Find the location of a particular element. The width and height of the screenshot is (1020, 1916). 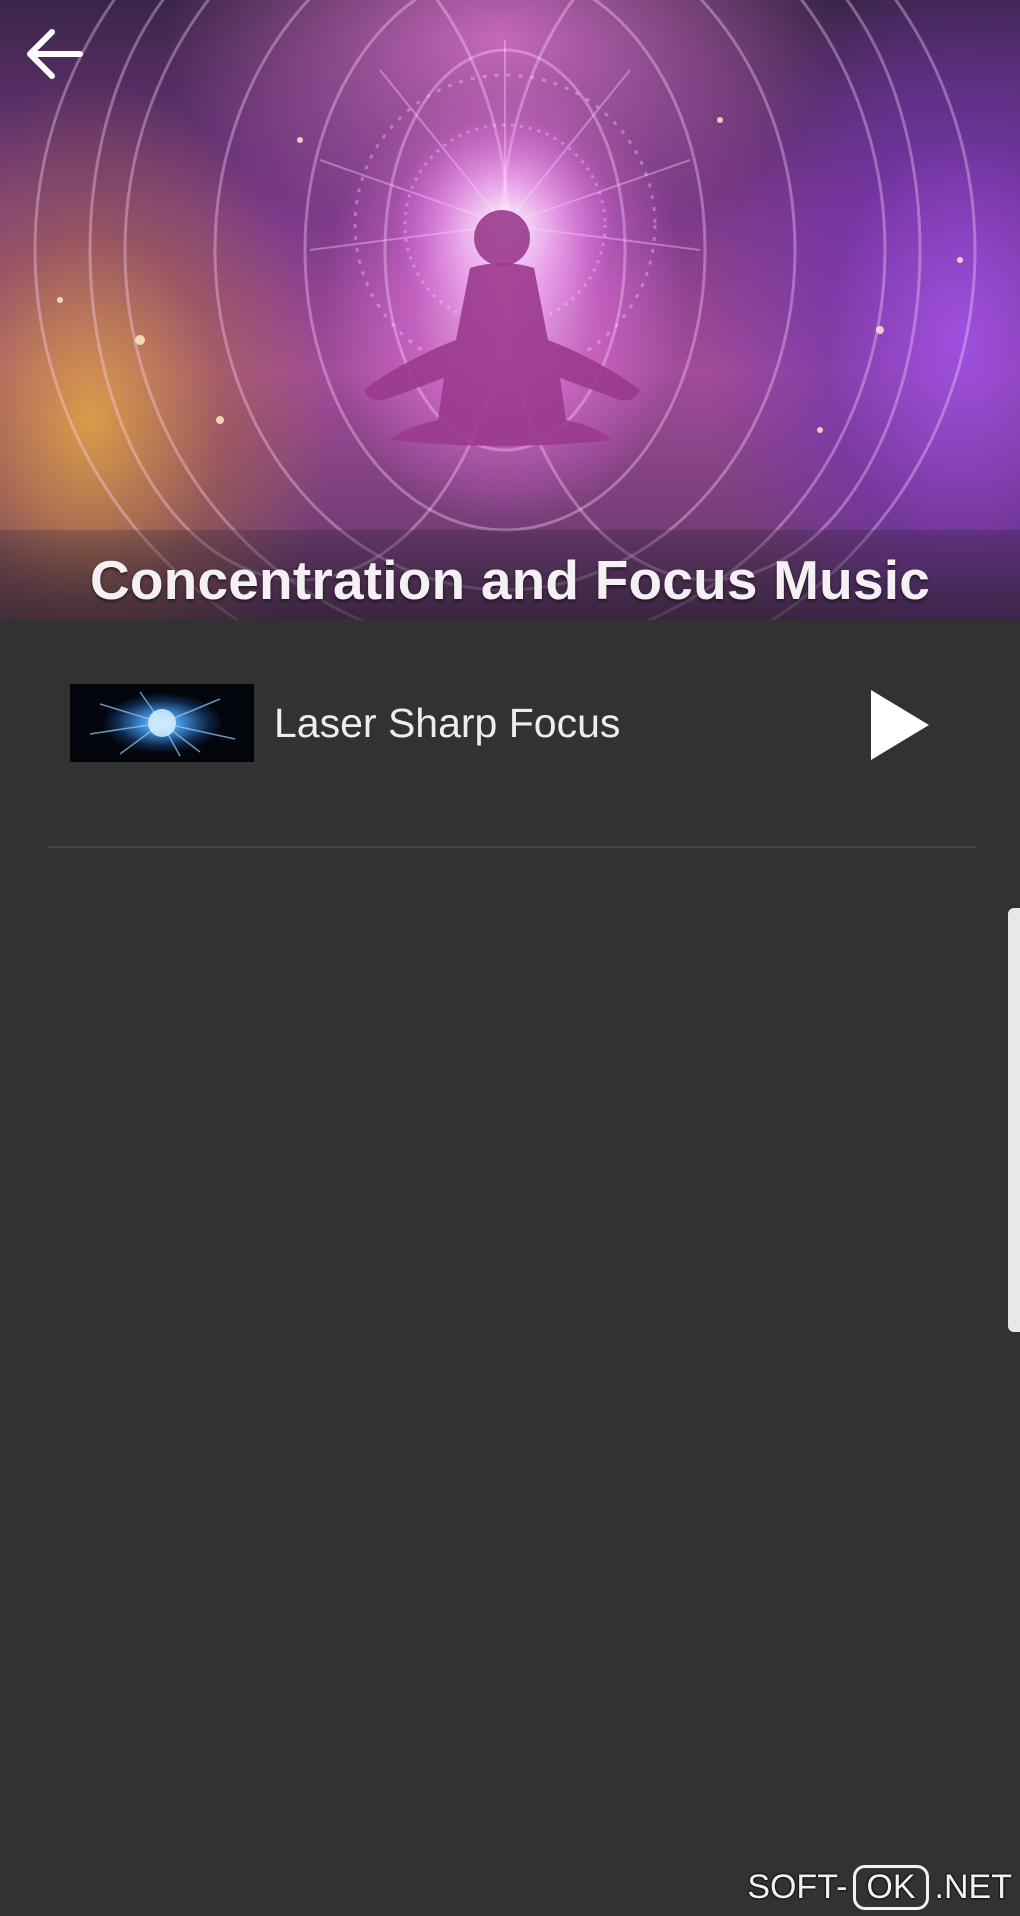

track-list: Laser Sharp Focus is located at coordinates (510, 734).